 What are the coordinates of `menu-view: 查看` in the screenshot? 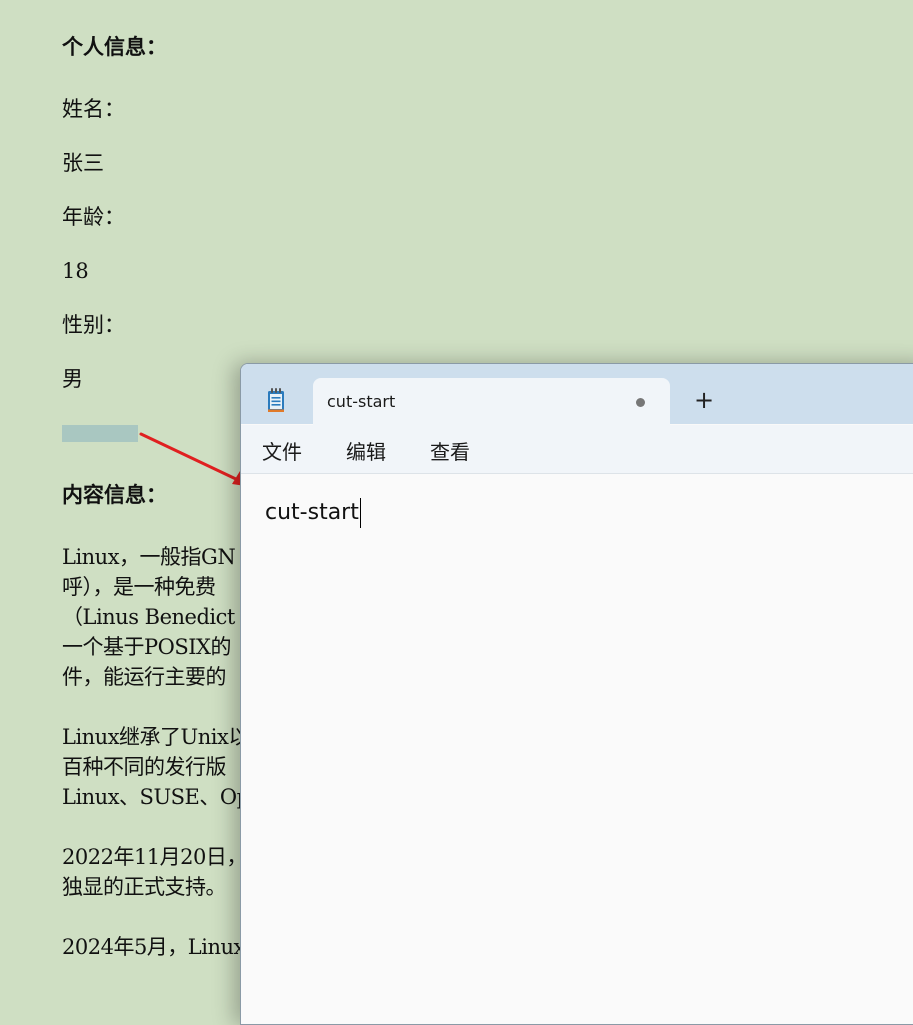 It's located at (450, 450).